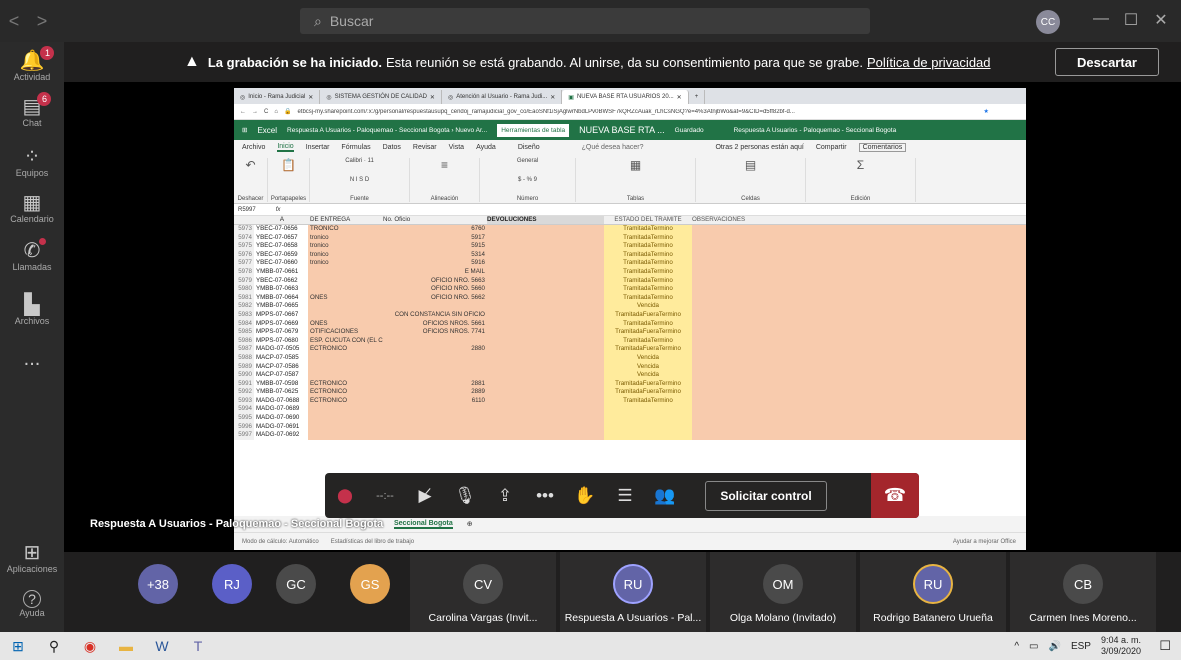 This screenshot has height=660, width=1181. Describe the element at coordinates (425, 147) in the screenshot. I see `tab-revisar: Revisar` at that location.